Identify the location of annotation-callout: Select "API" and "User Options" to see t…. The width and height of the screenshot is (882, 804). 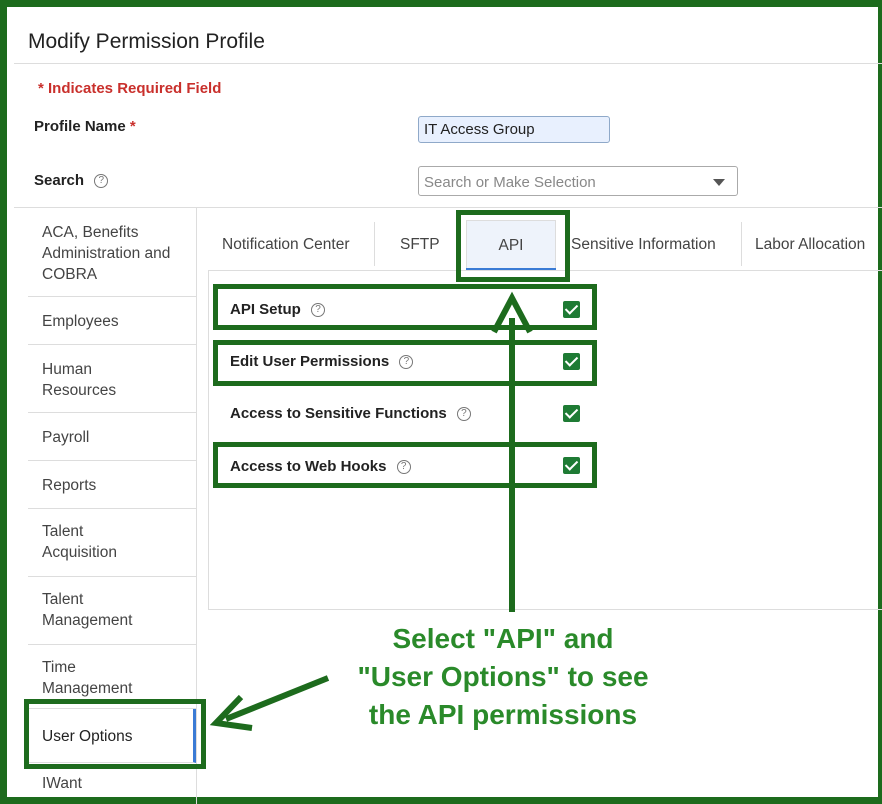
(503, 677).